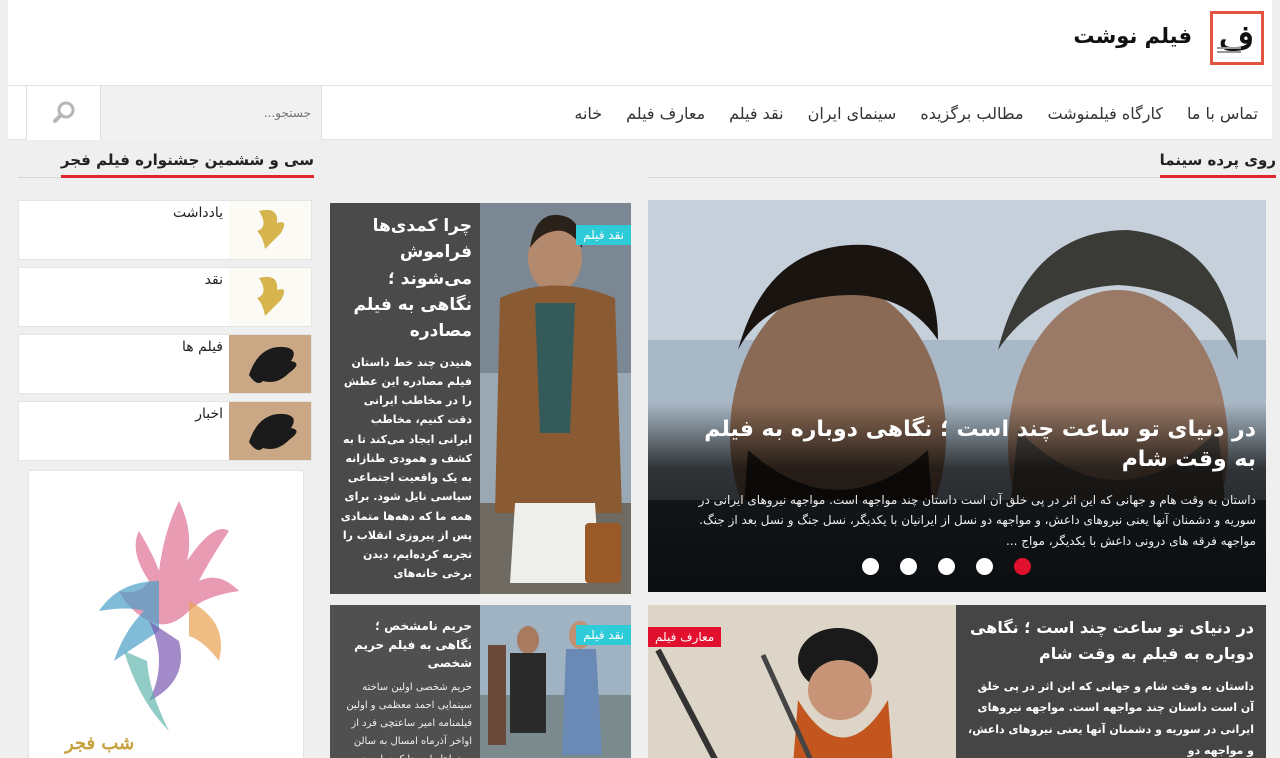 Image resolution: width=1280 pixels, height=758 pixels. What do you see at coordinates (1105, 113) in the screenshot?
I see `nav-item-workshop: کارگاه فیلمنوشت` at bounding box center [1105, 113].